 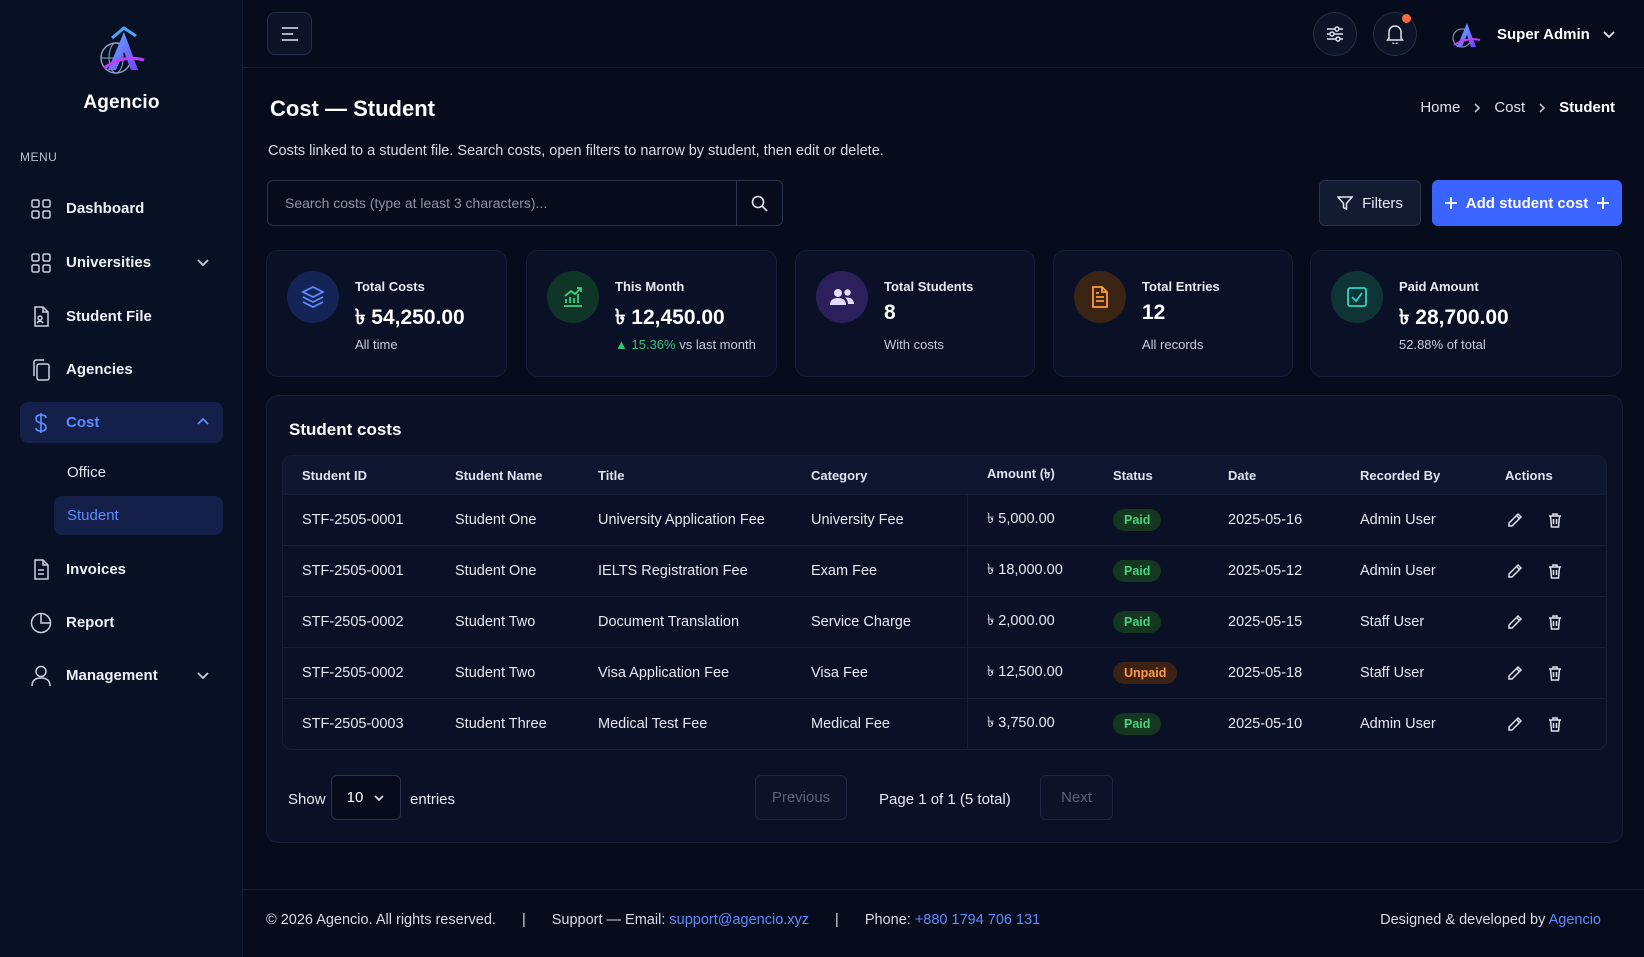 What do you see at coordinates (887, 920) in the screenshot?
I see `phone-label: Phone:` at bounding box center [887, 920].